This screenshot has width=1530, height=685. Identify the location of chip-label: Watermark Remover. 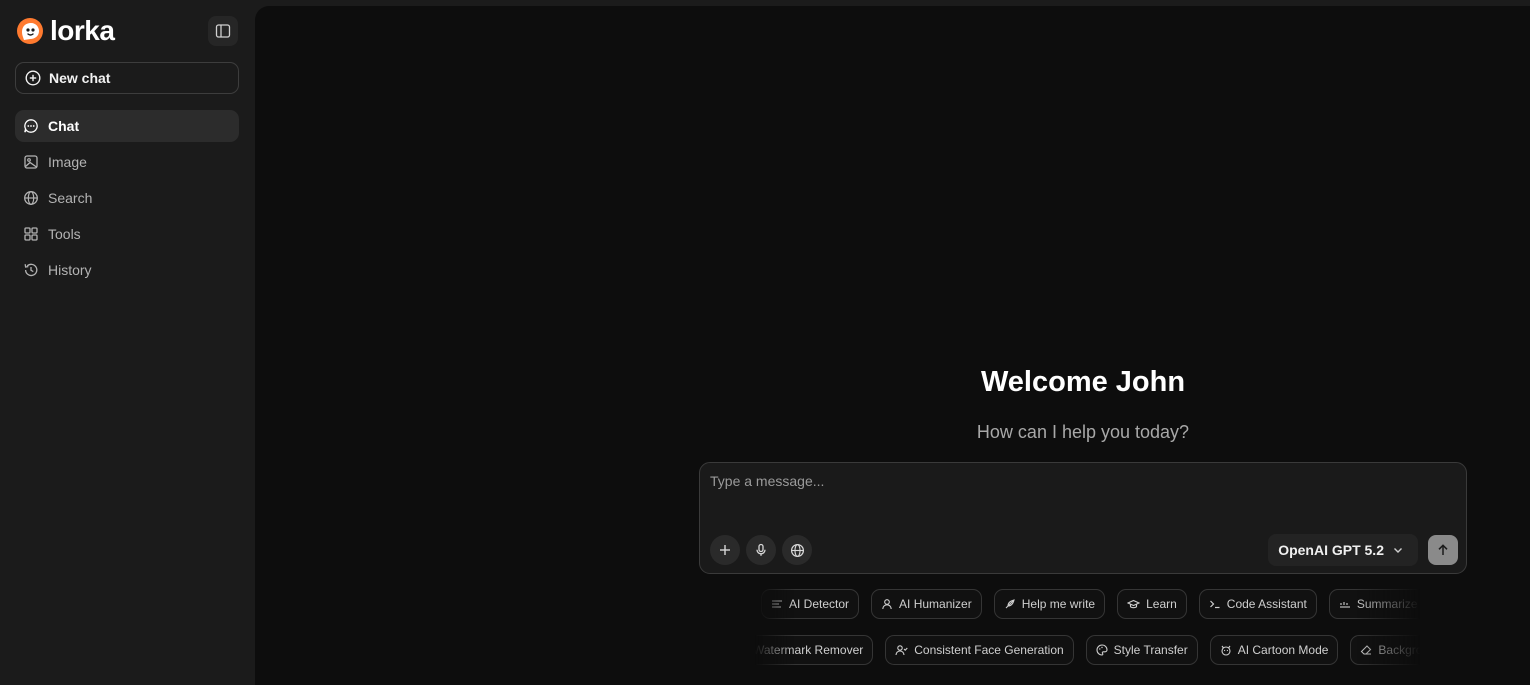
(809, 650).